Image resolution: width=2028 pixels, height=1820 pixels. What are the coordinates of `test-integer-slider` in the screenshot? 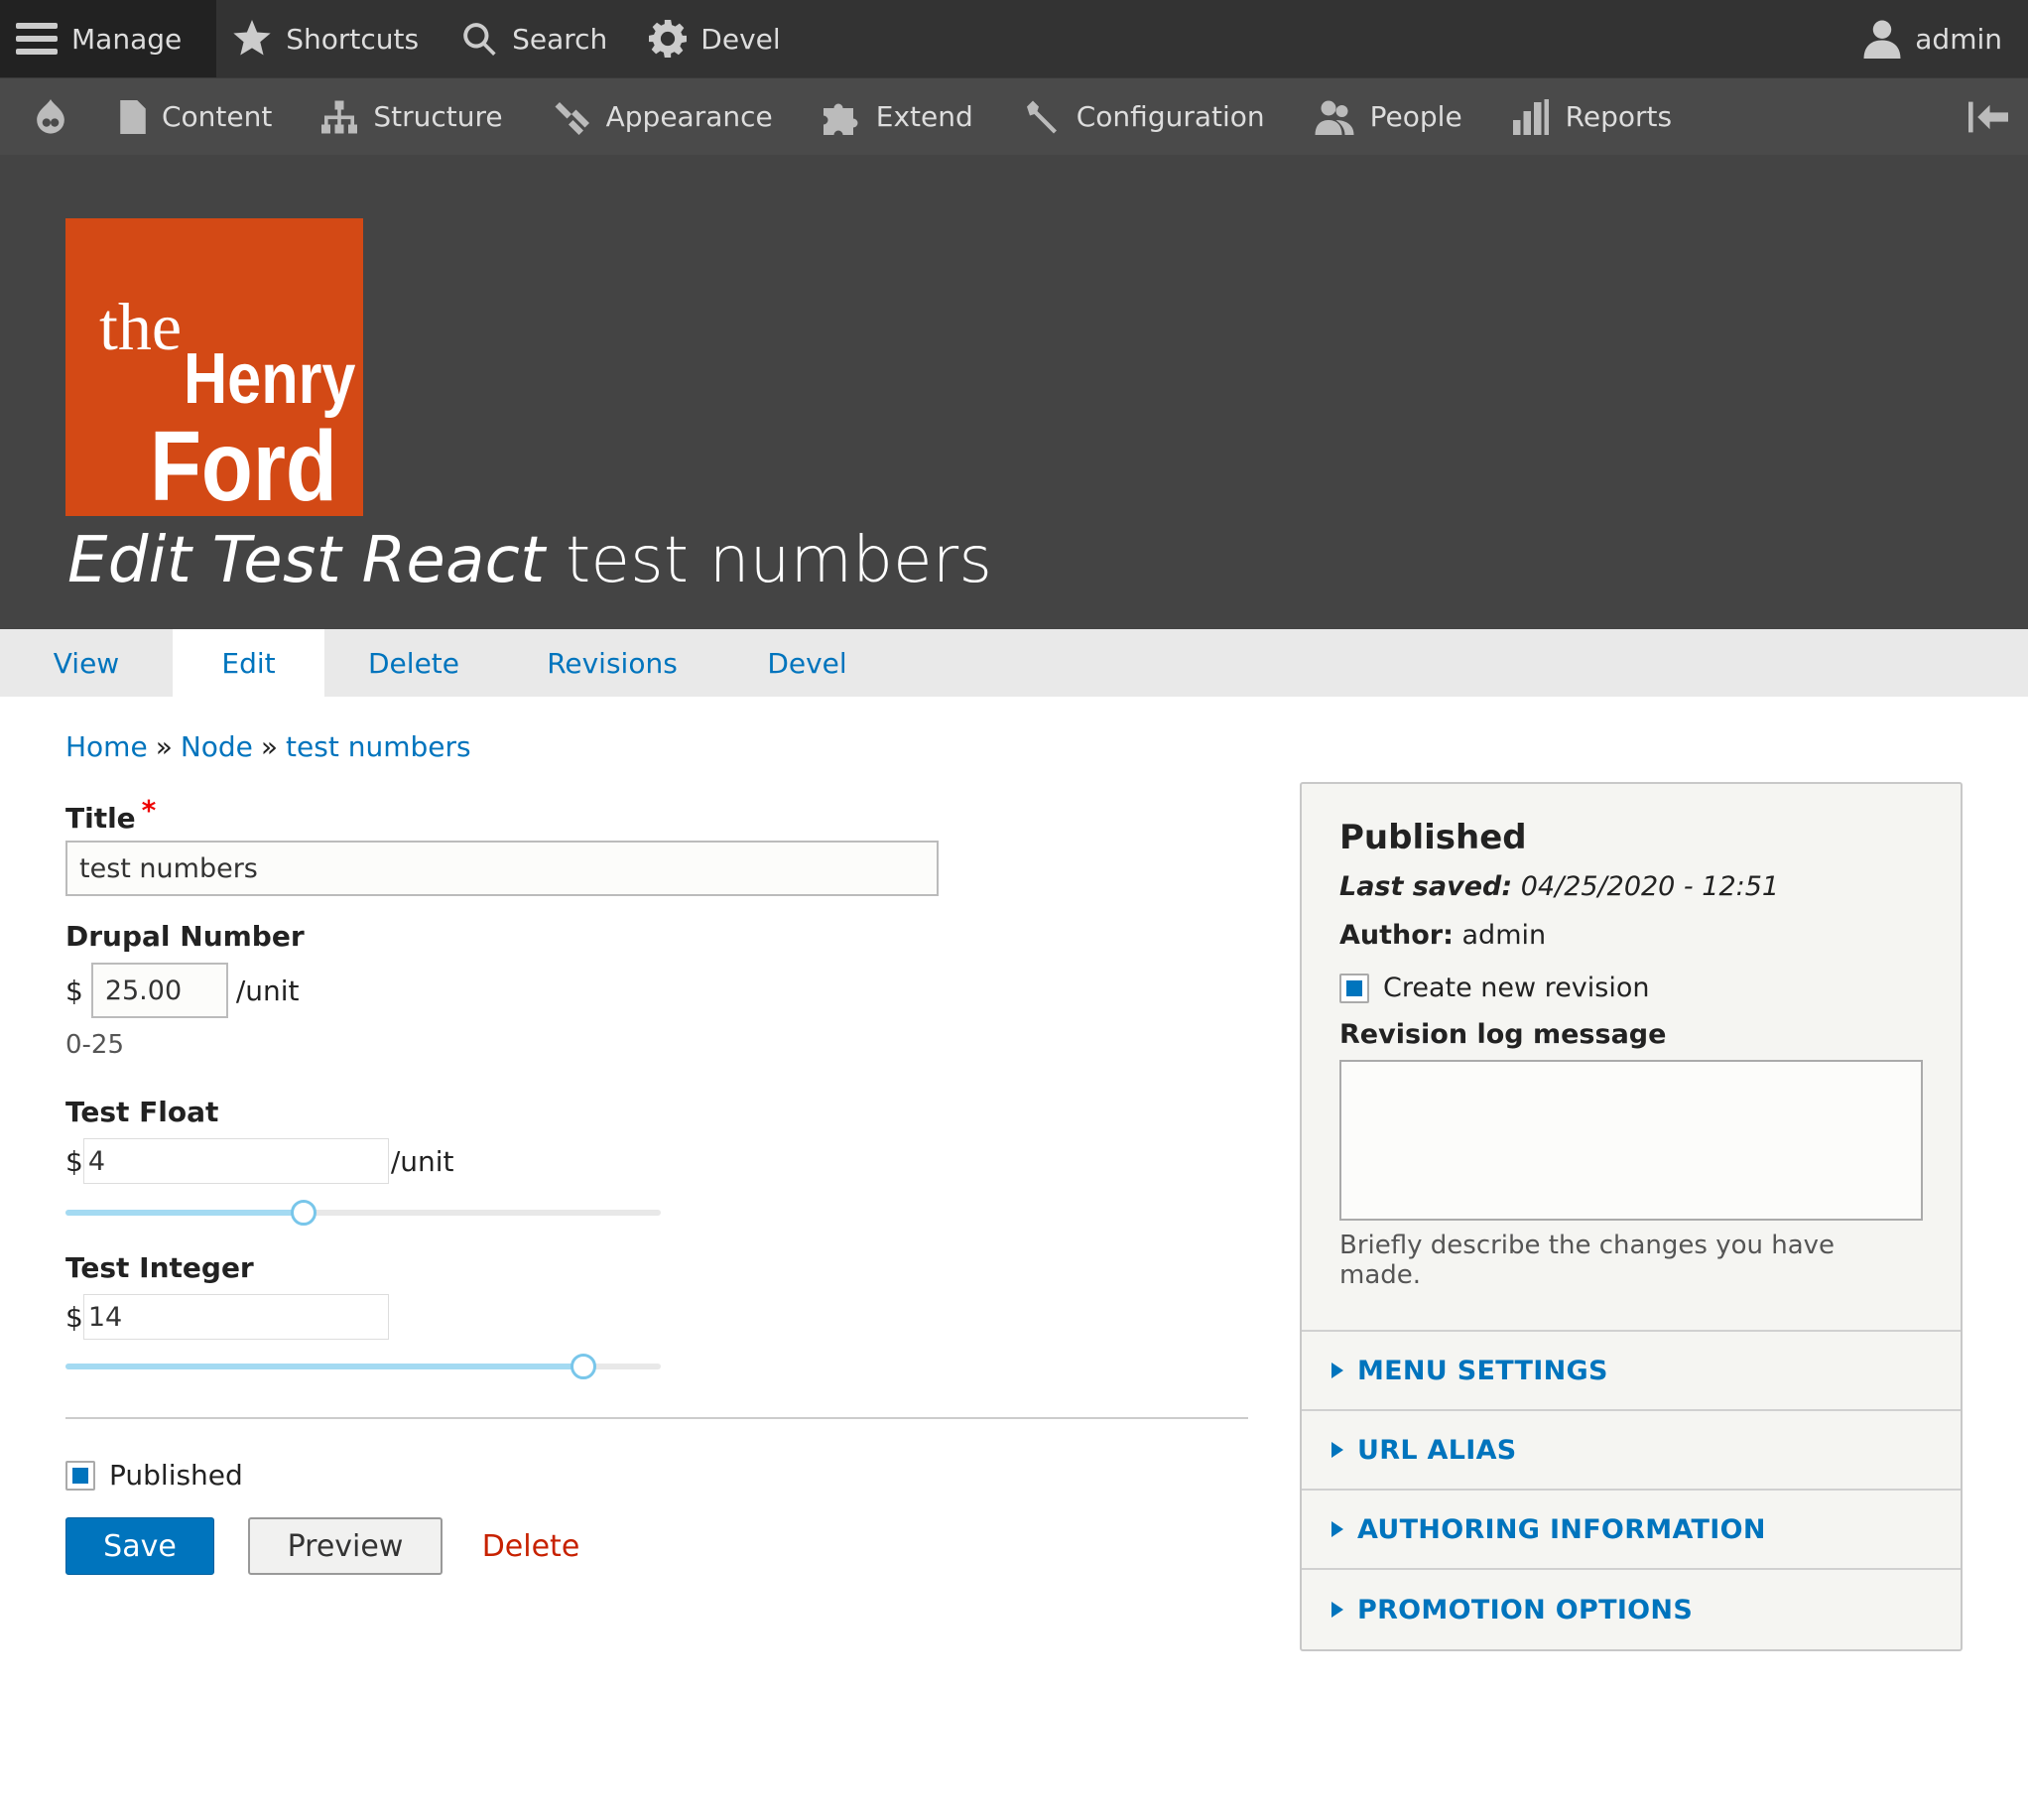 It's located at (363, 1366).